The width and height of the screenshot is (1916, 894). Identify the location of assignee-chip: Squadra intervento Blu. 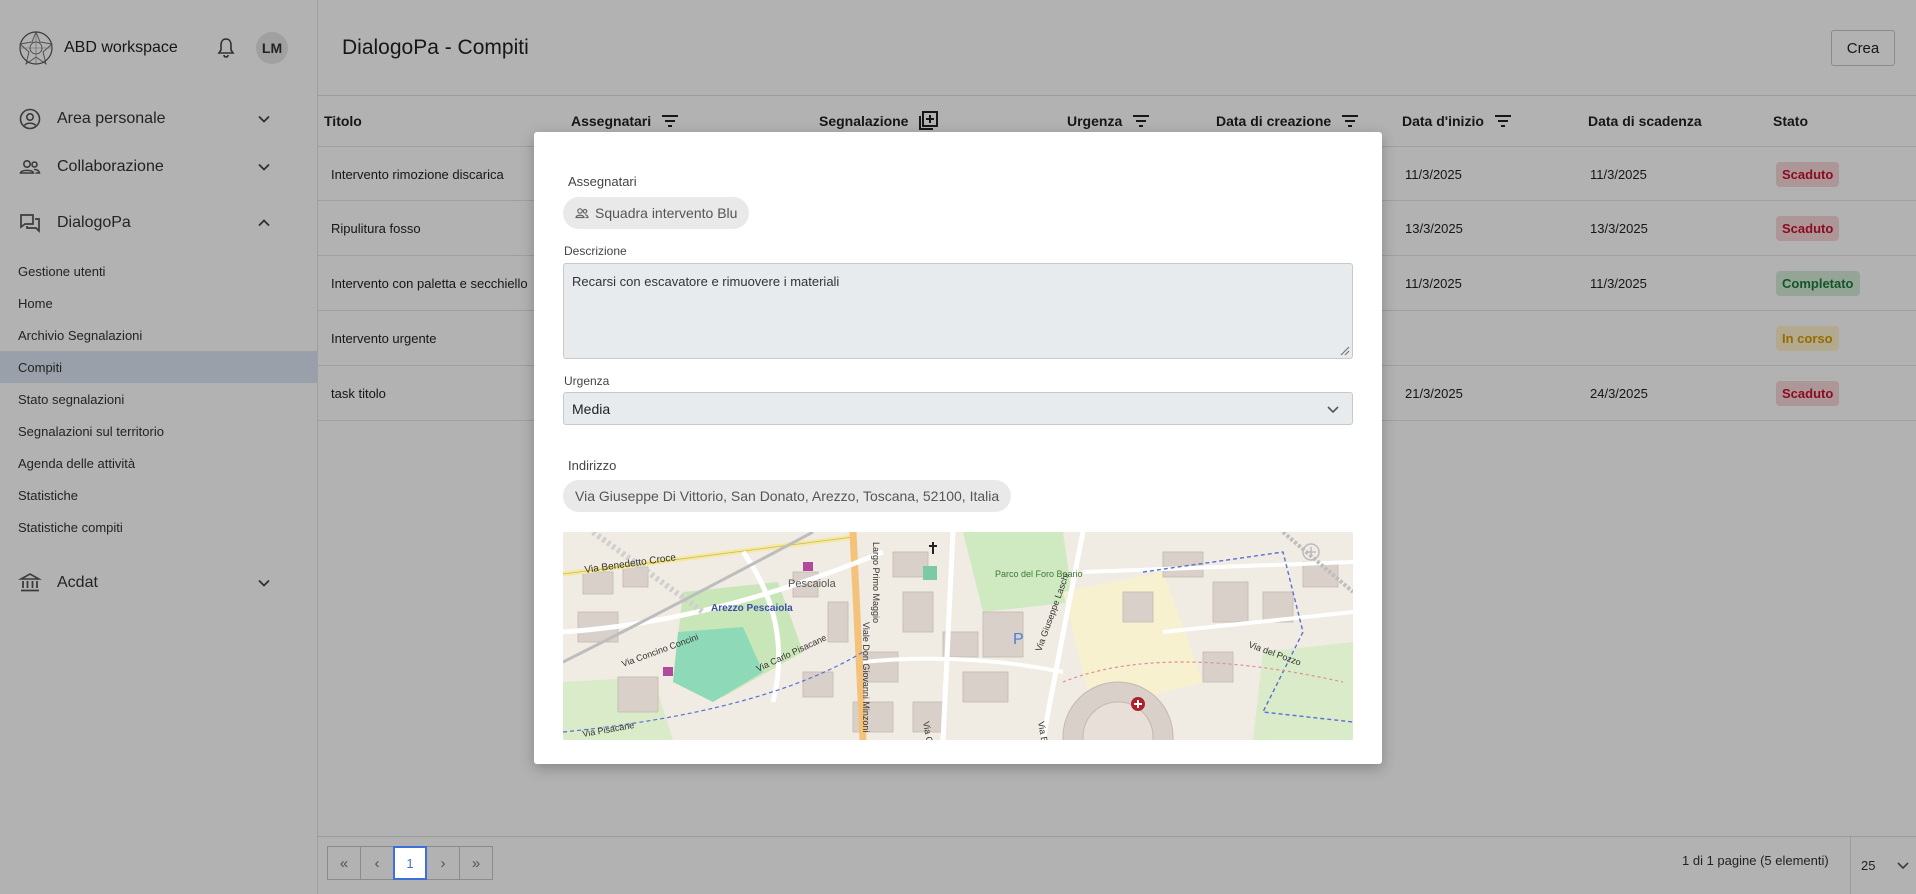
(656, 213).